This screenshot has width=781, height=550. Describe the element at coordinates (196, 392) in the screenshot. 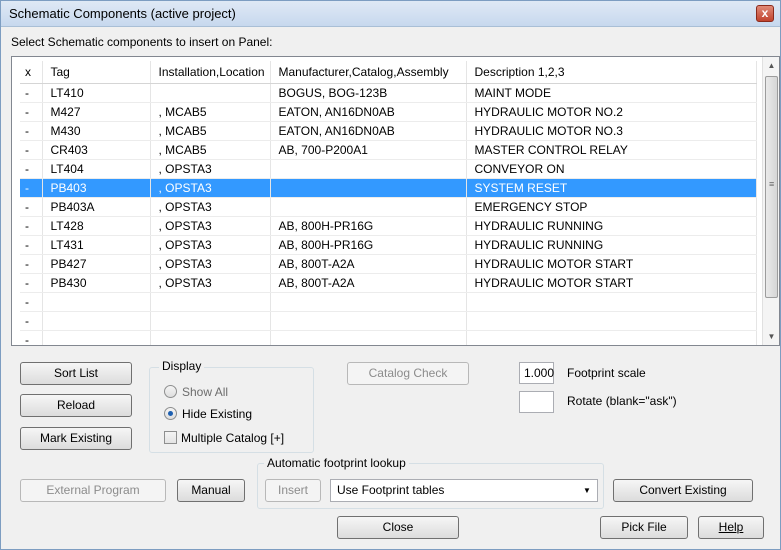

I see `show-all-radio: Show All` at that location.